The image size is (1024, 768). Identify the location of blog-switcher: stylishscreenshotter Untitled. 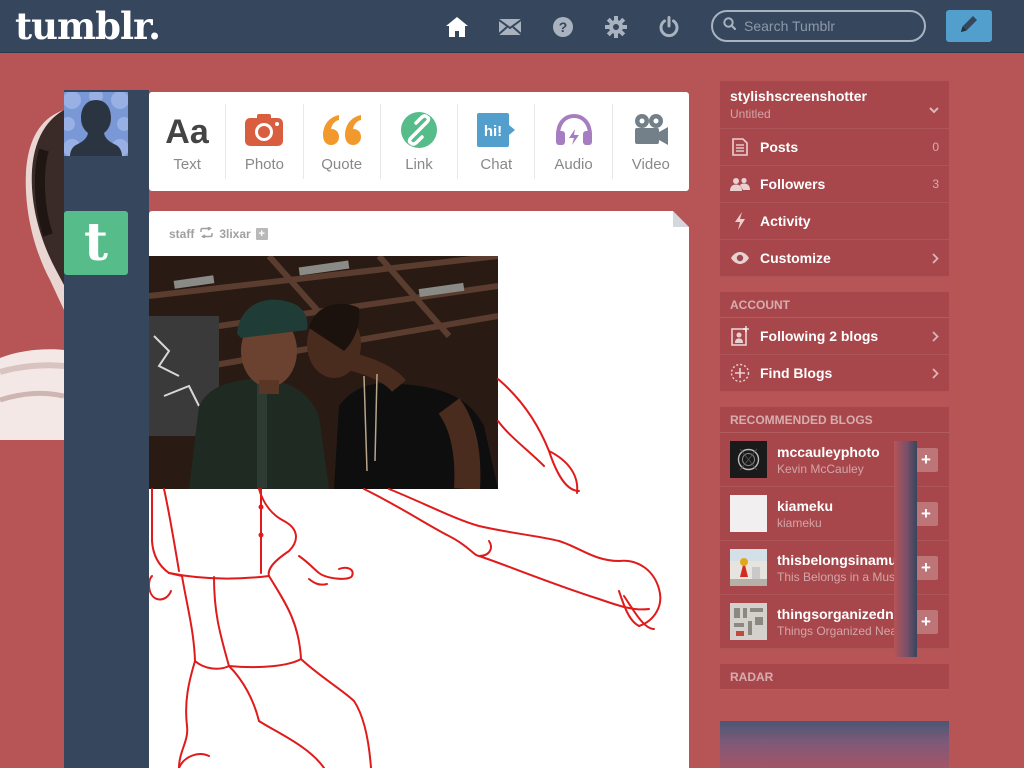
(834, 105).